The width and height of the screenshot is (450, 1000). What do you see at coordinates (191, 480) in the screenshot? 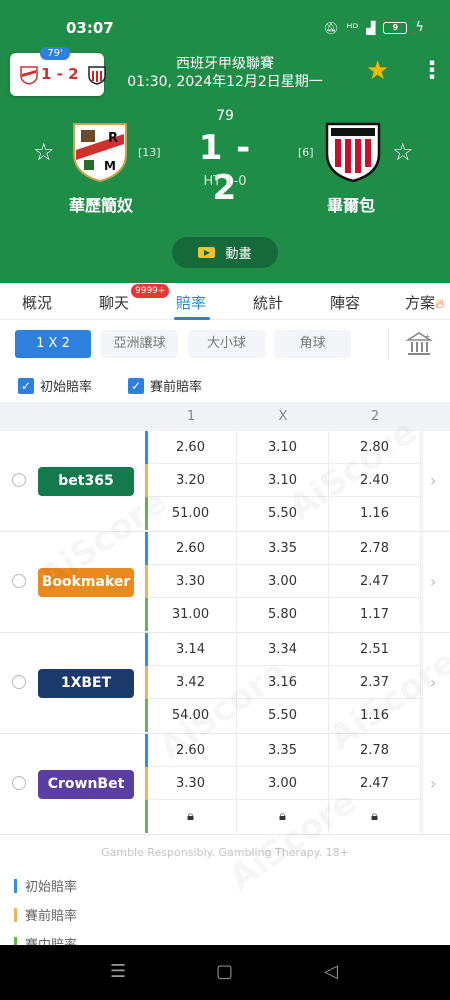
I see `odds-value: 3.20` at bounding box center [191, 480].